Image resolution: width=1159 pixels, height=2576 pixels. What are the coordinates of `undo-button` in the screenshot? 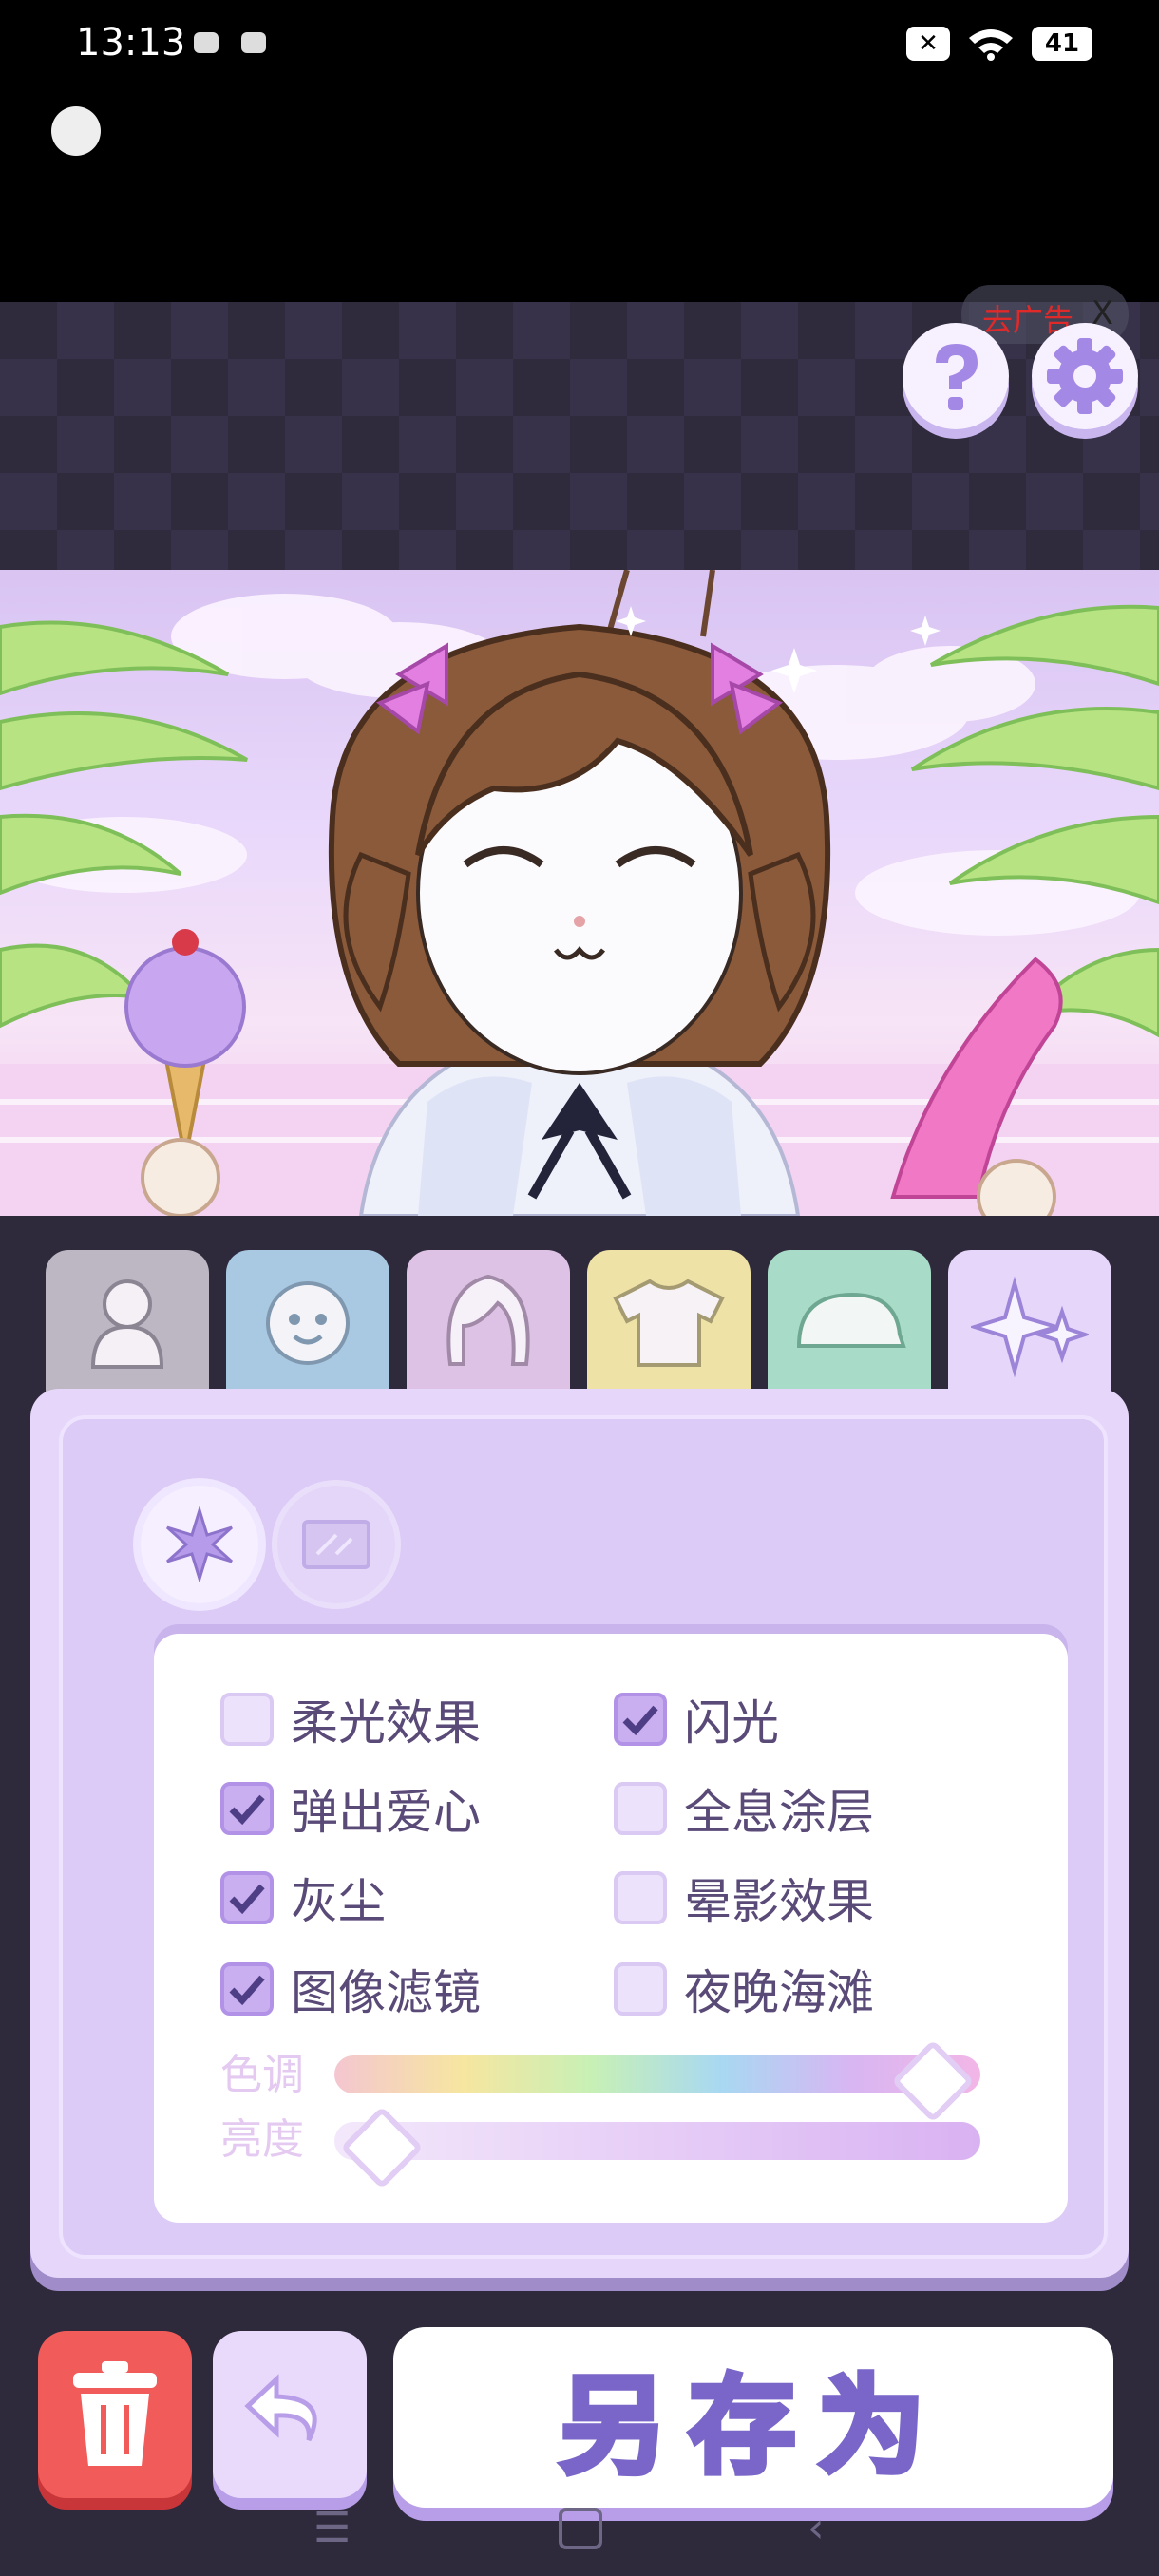 It's located at (290, 2414).